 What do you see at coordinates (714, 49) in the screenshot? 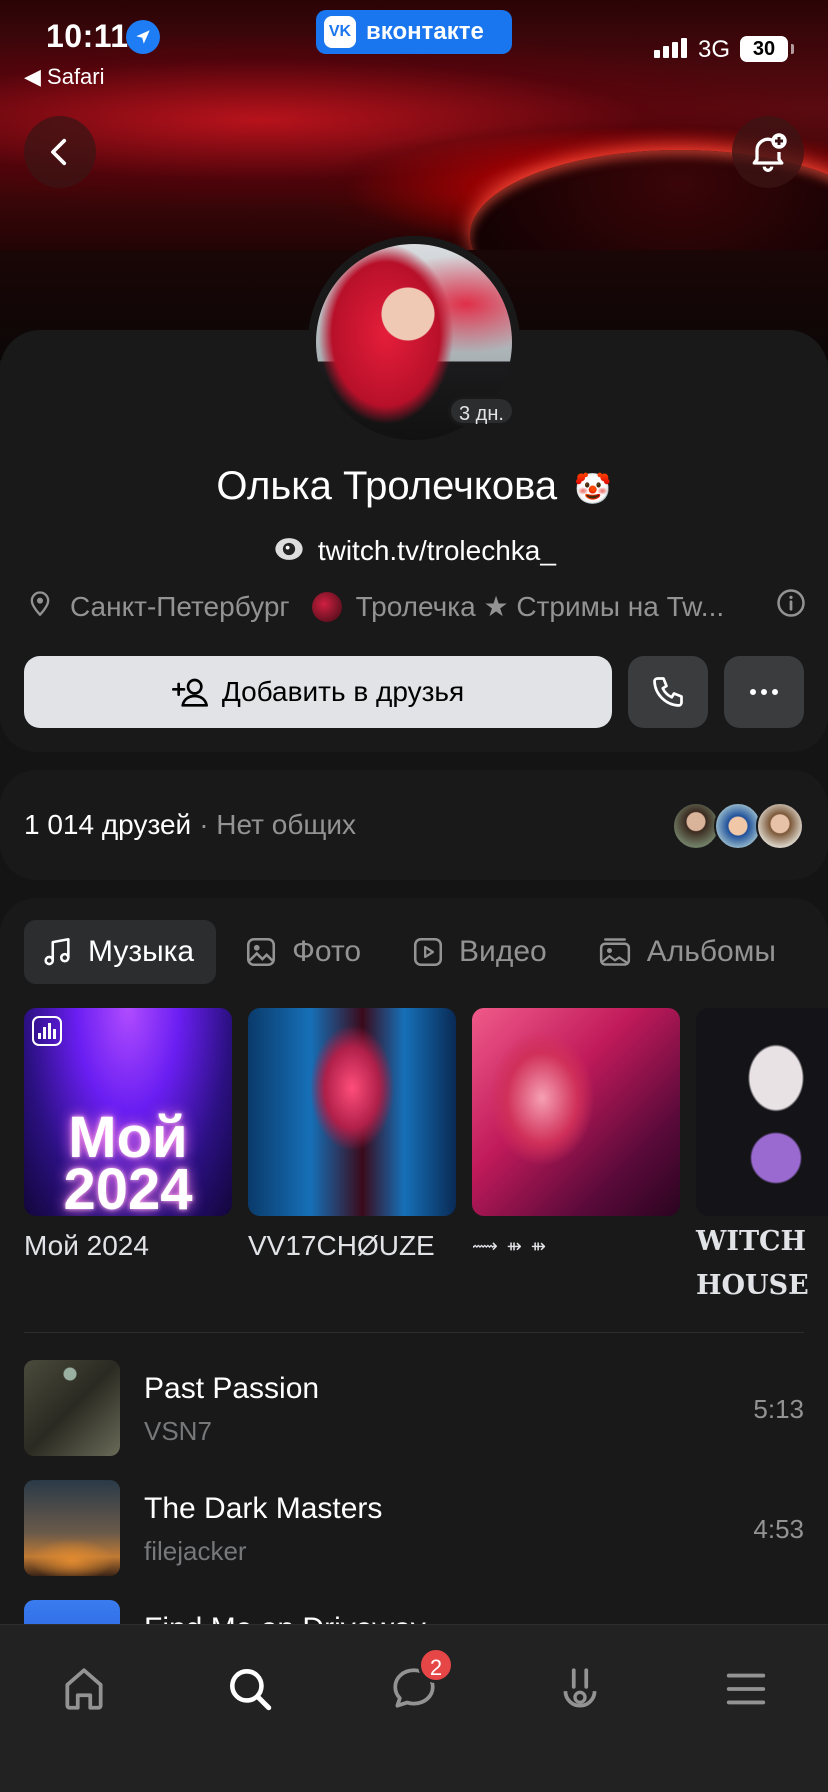
I see `network-type: 3G` at bounding box center [714, 49].